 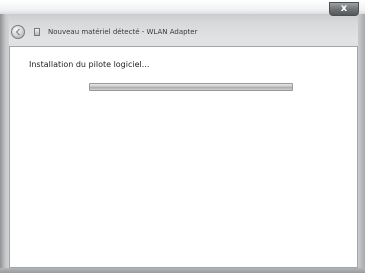 I want to click on close-icon: x, so click(x=344, y=8).